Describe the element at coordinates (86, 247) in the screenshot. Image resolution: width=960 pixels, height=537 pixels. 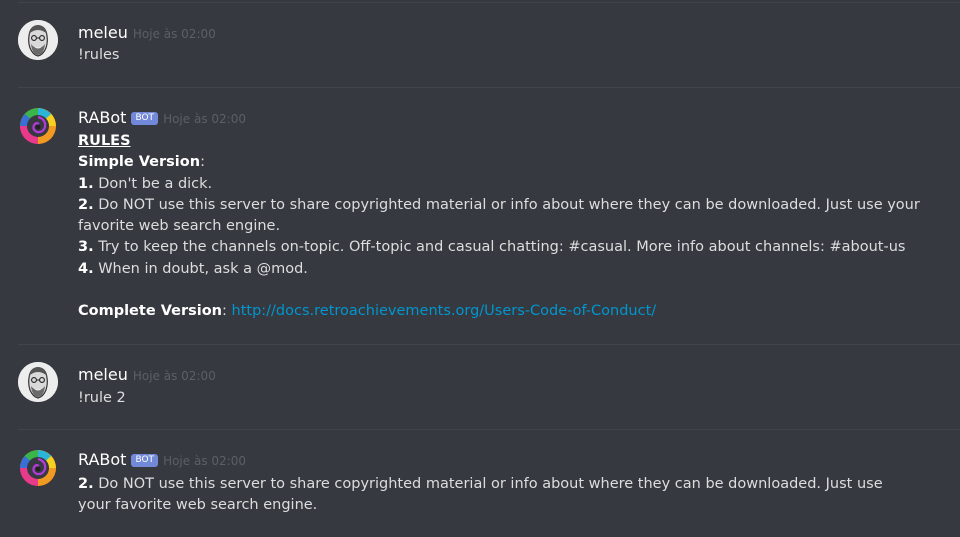
I see `rule-number: 3.` at that location.